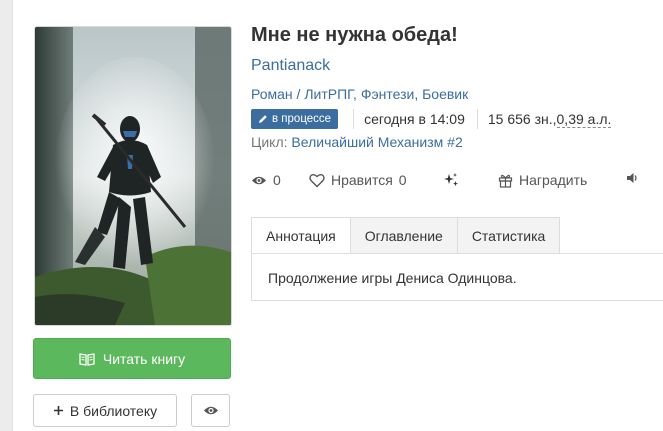 This screenshot has width=663, height=431. What do you see at coordinates (301, 235) in the screenshot?
I see `tab-annotation: Аннотация` at bounding box center [301, 235].